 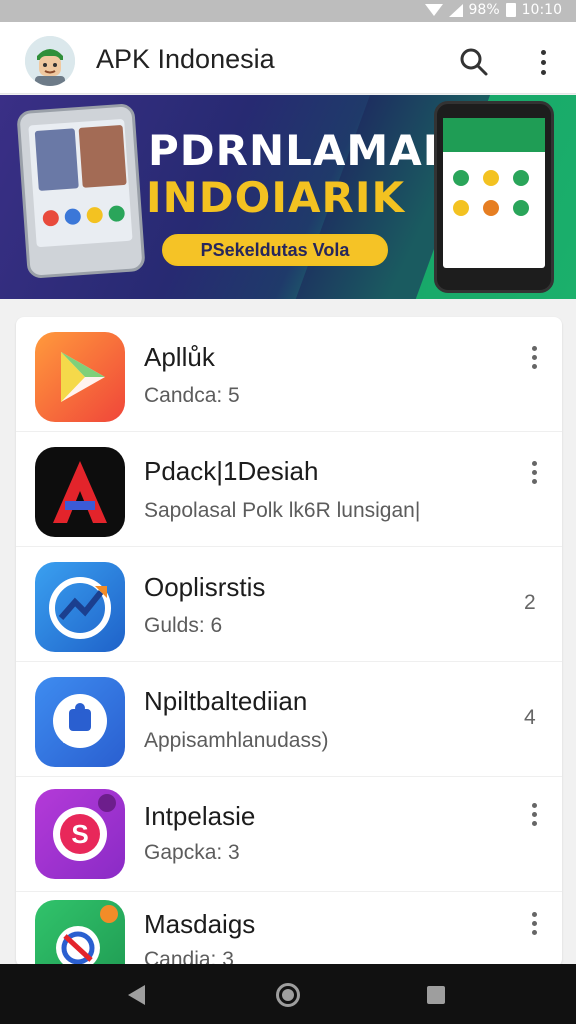 What do you see at coordinates (541, 10) in the screenshot?
I see `clock: 10:10` at bounding box center [541, 10].